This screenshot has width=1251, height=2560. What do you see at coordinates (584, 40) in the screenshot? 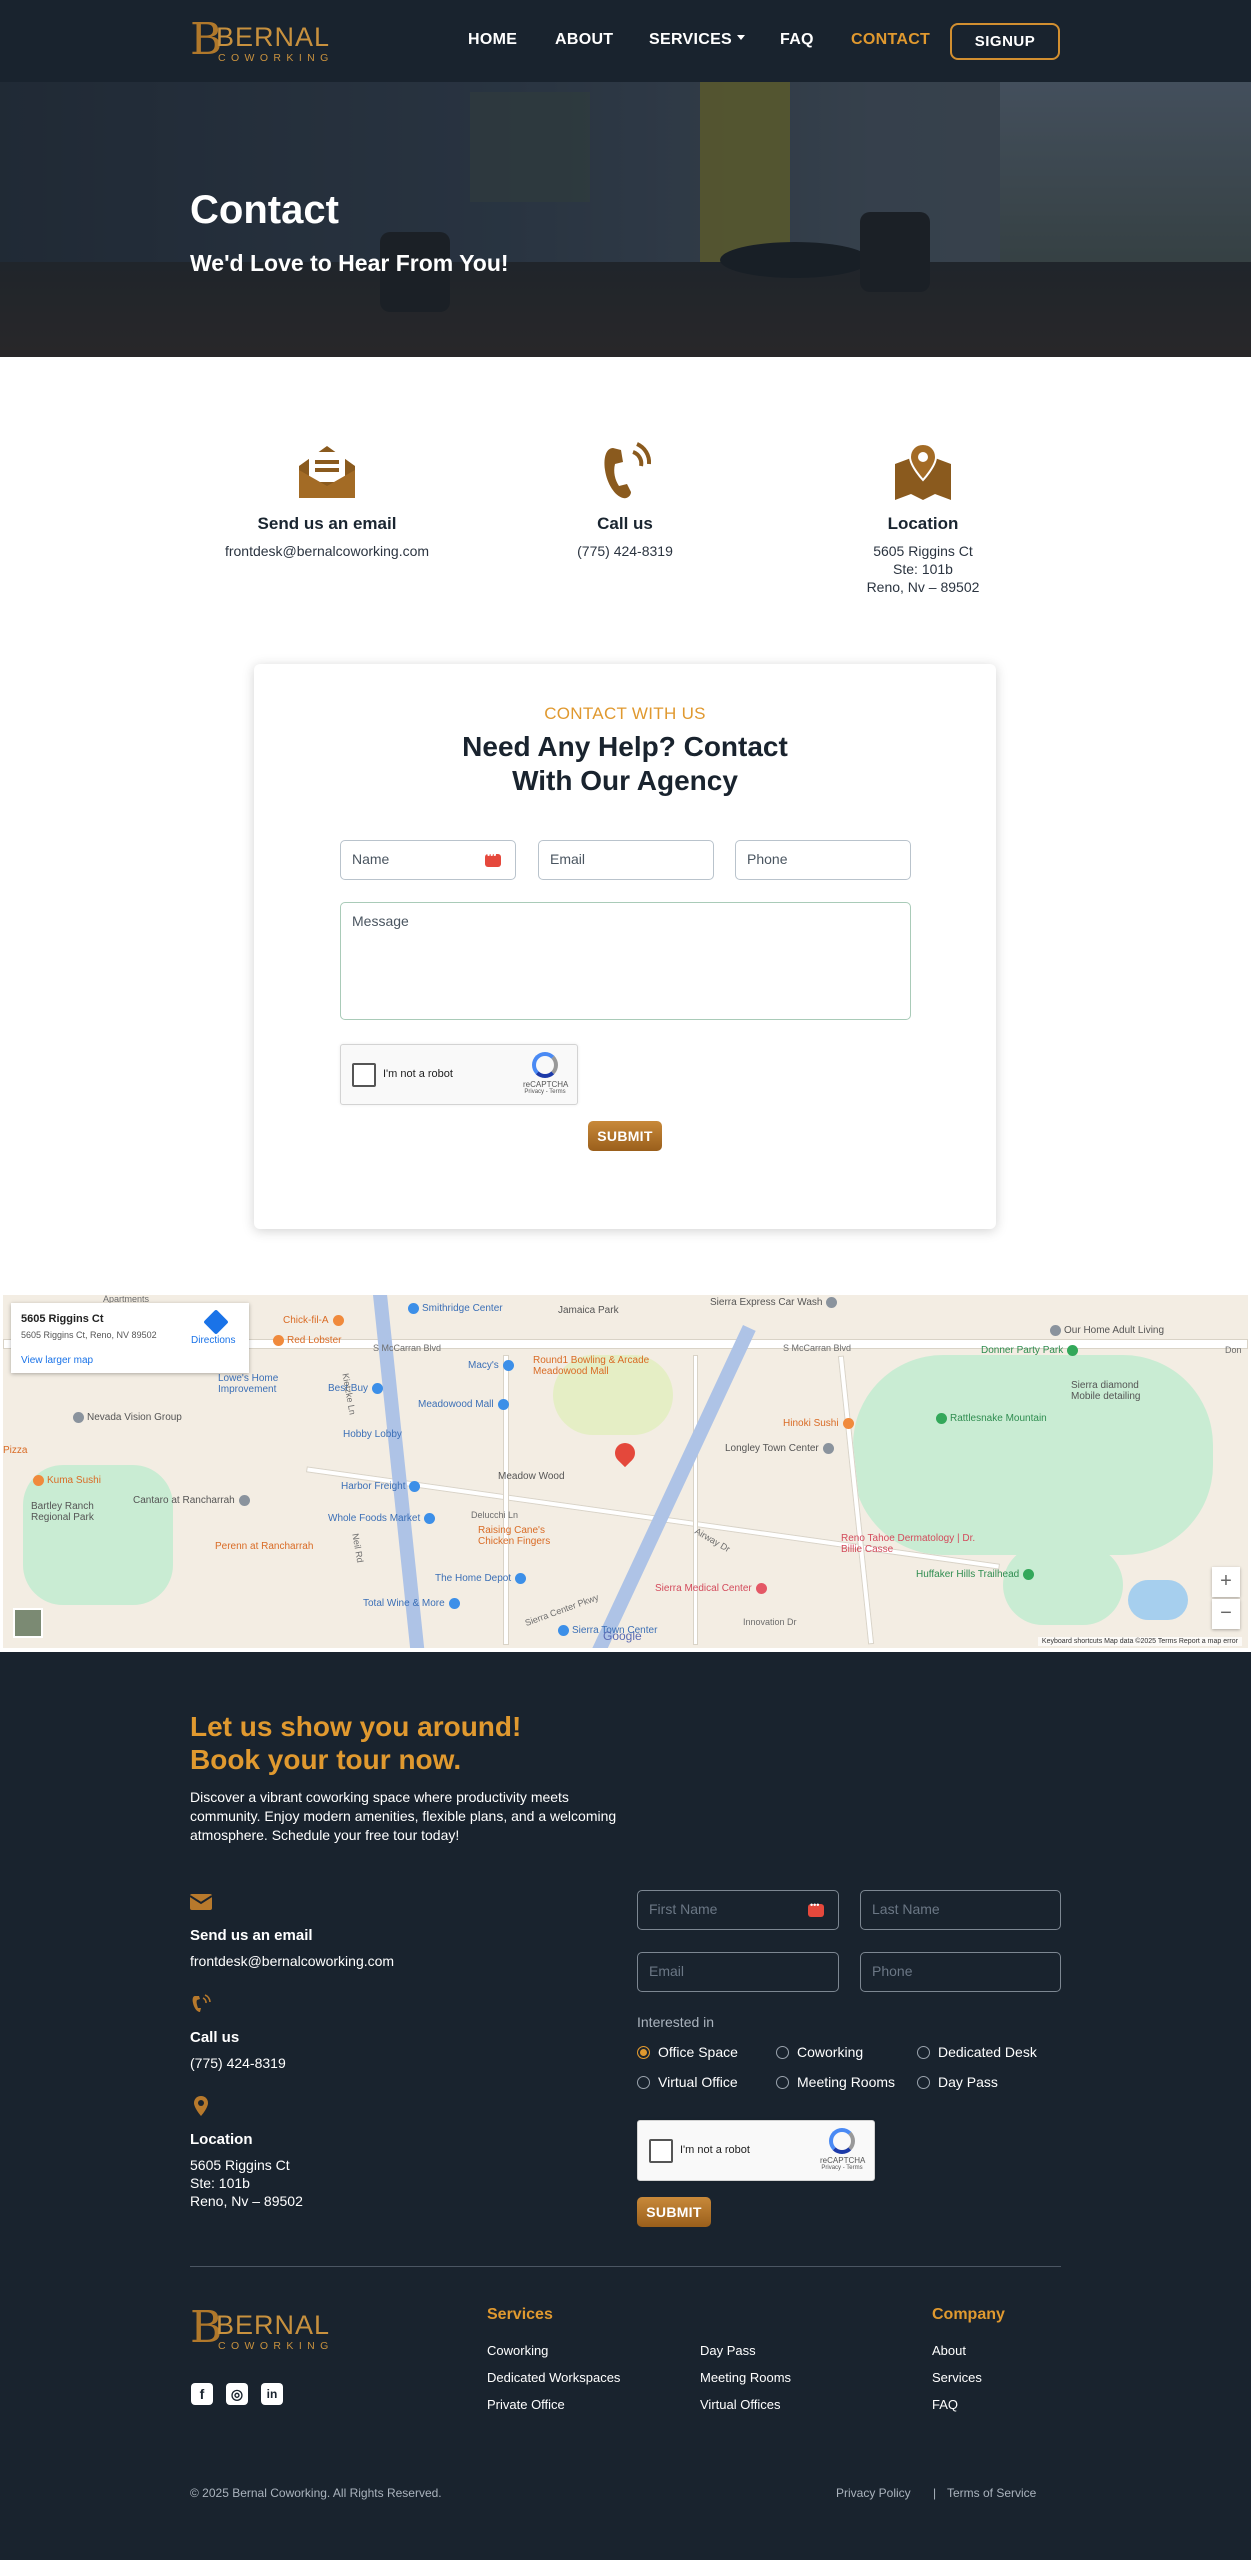
I see `nav-about: ABOUT` at bounding box center [584, 40].